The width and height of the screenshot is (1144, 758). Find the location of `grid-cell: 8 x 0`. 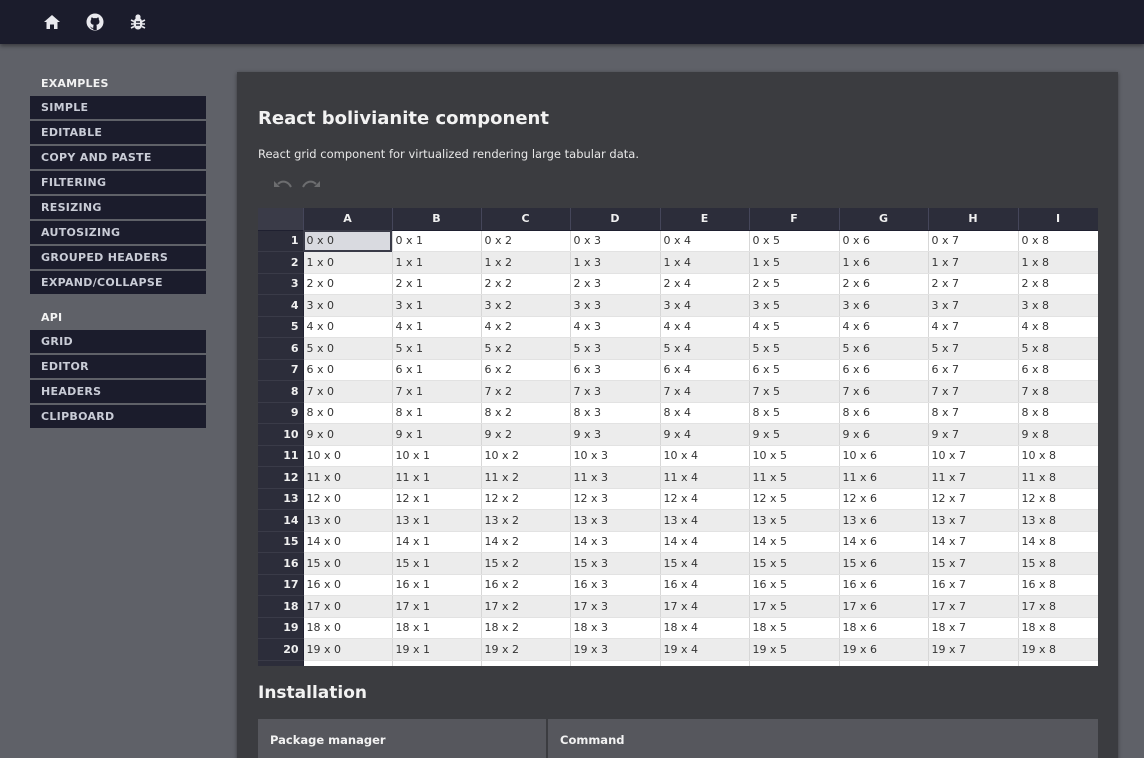

grid-cell: 8 x 0 is located at coordinates (348, 413).